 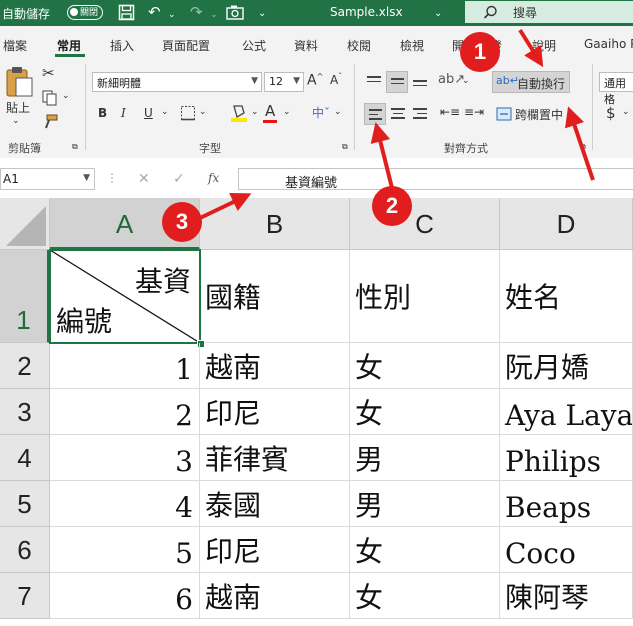 I want to click on tab-help: 說明, so click(x=544, y=45).